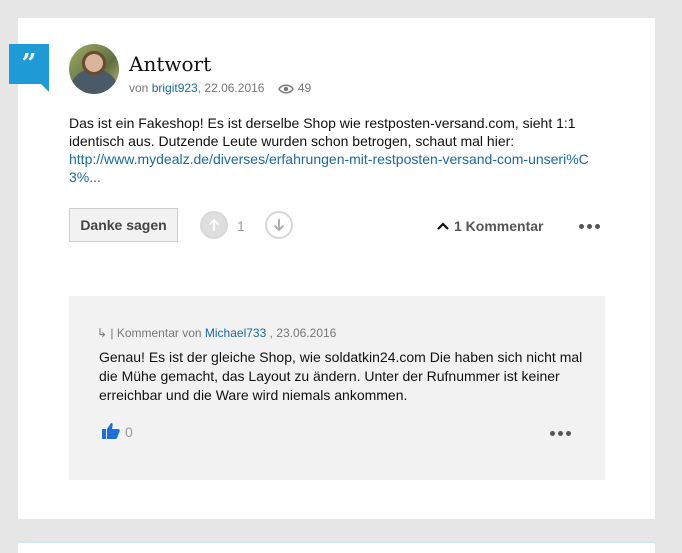  I want to click on post-title: Antwort, so click(170, 64).